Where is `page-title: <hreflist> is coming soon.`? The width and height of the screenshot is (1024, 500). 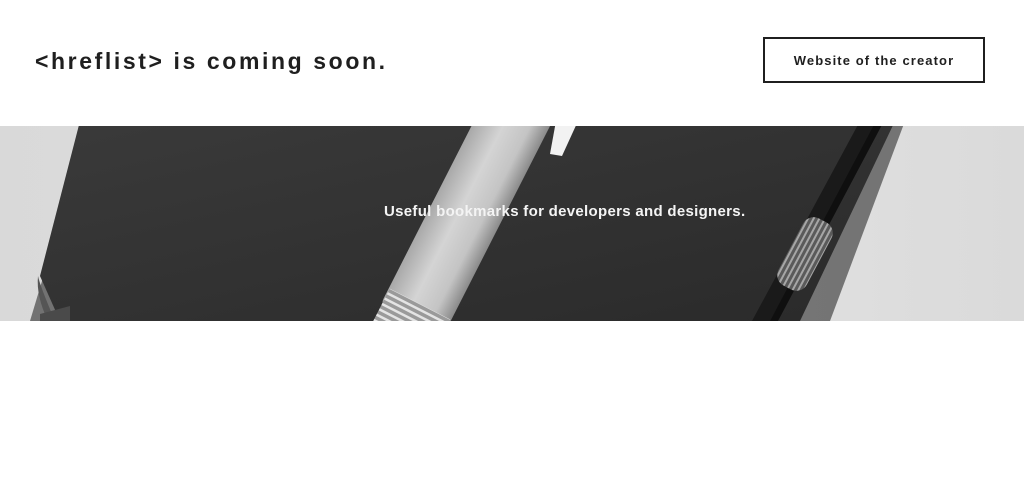
page-title: <hreflist> is coming soon. is located at coordinates (211, 61).